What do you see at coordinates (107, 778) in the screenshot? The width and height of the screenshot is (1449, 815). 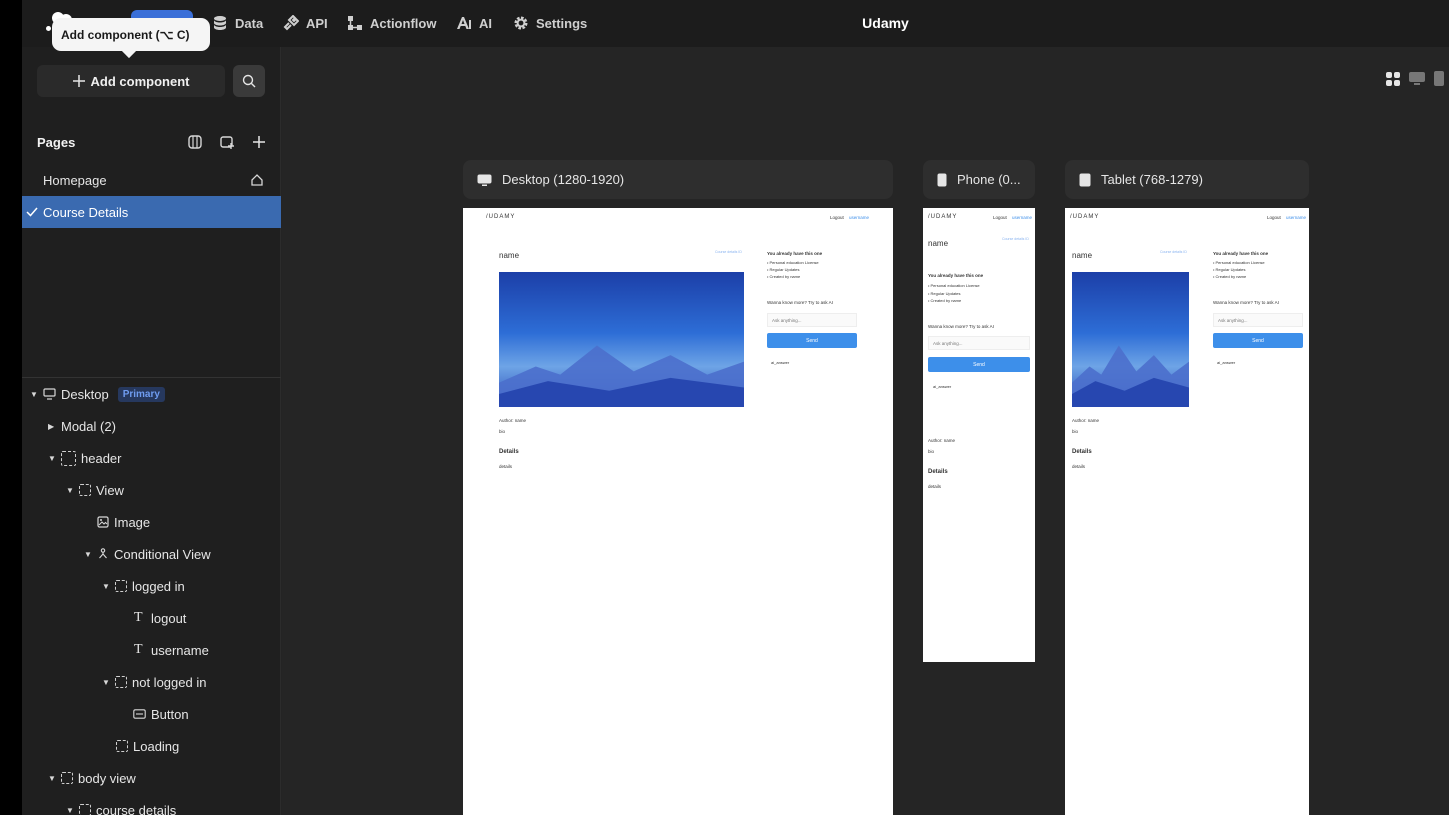 I see `tree-label: body view` at bounding box center [107, 778].